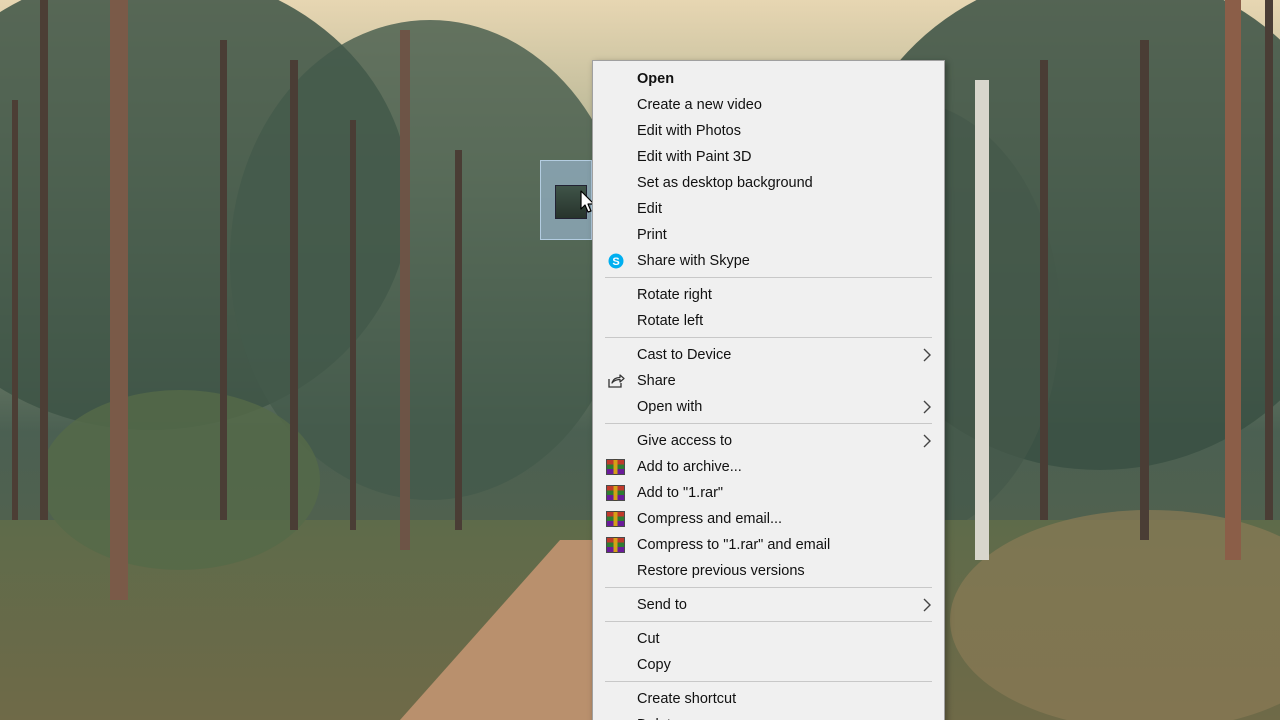 The width and height of the screenshot is (1280, 720). Describe the element at coordinates (768, 79) in the screenshot. I see `menu-item-open: Open` at that location.